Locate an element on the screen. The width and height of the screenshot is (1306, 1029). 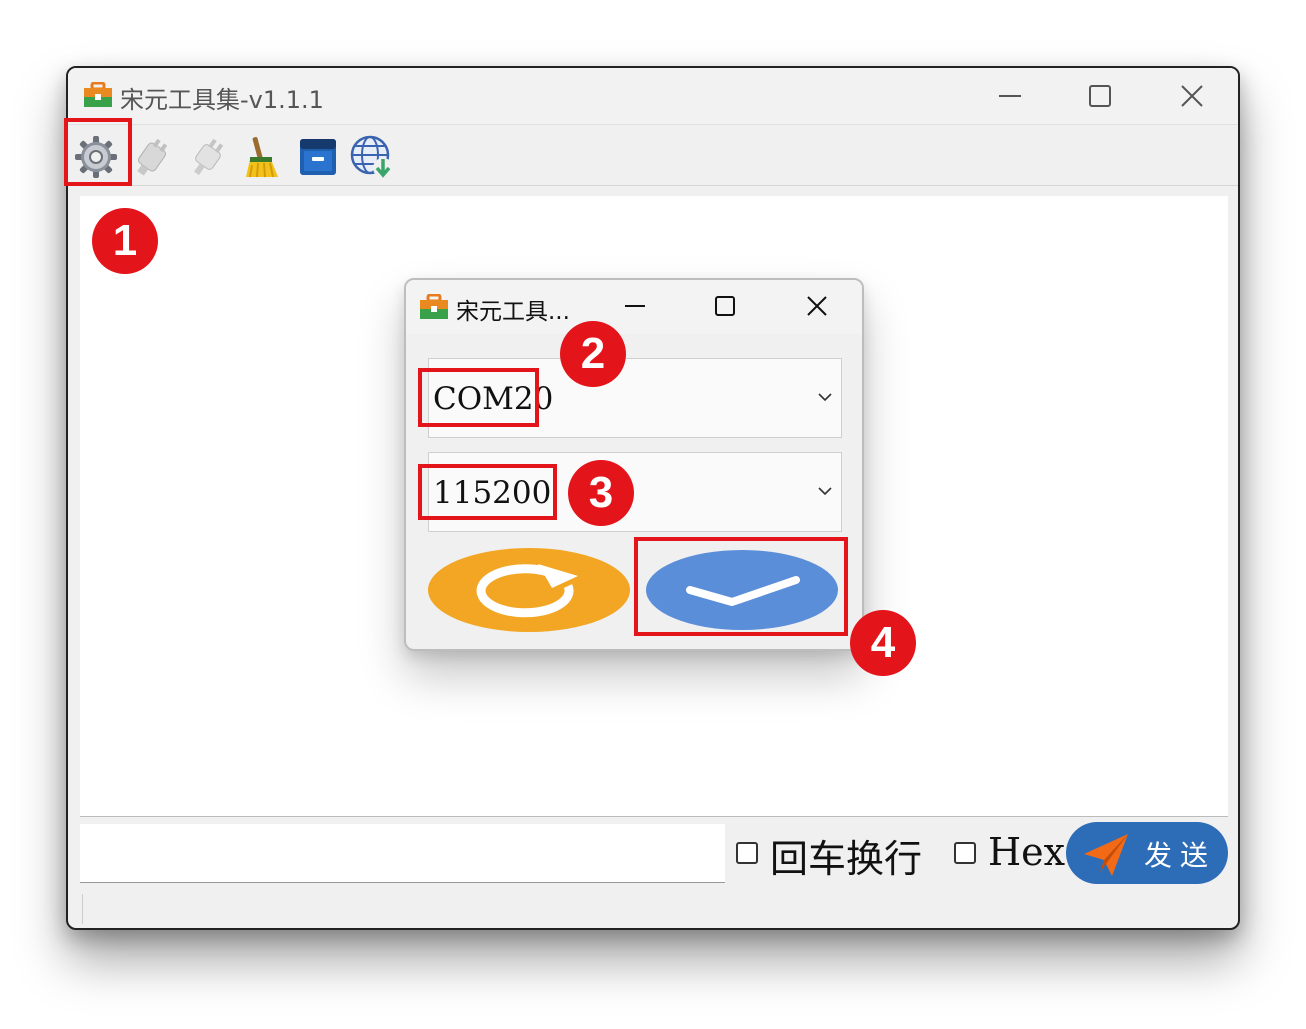
send-input is located at coordinates (402, 853).